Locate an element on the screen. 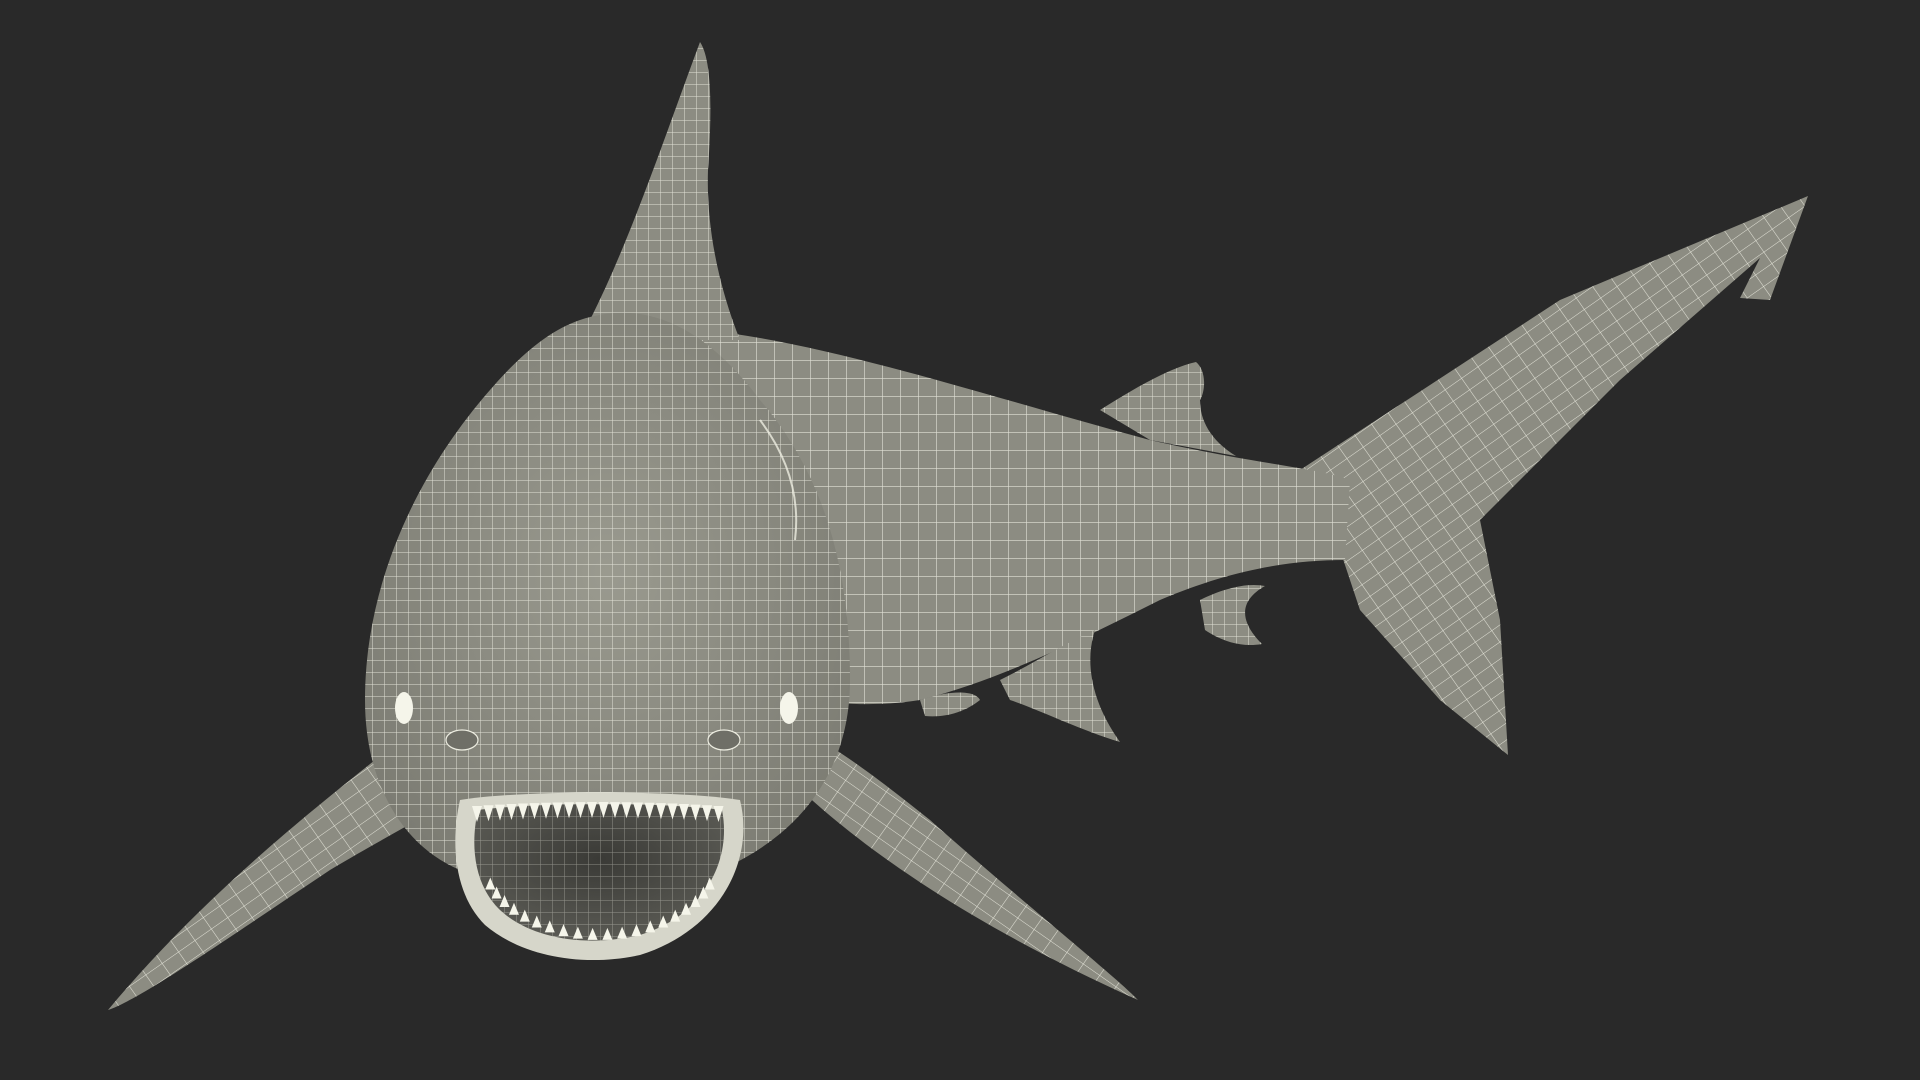 Image resolution: width=1920 pixels, height=1080 pixels. anal-fin is located at coordinates (1232, 615).